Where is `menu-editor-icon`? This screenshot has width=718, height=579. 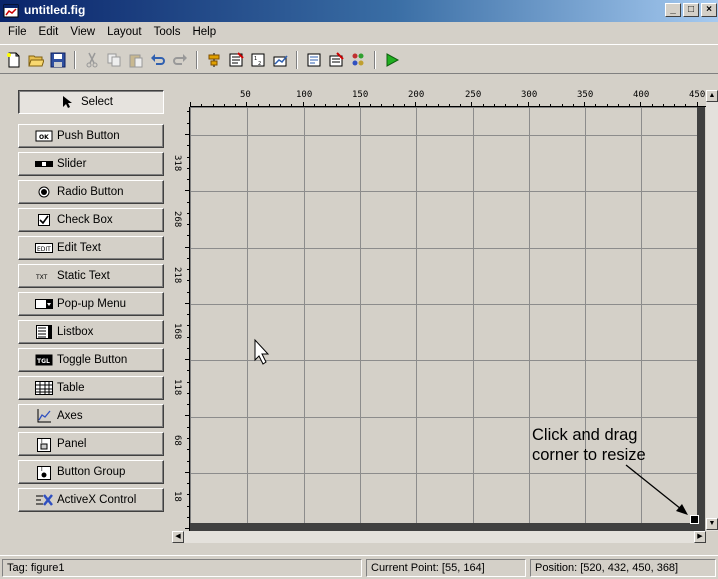
menu-editor-icon is located at coordinates (236, 60).